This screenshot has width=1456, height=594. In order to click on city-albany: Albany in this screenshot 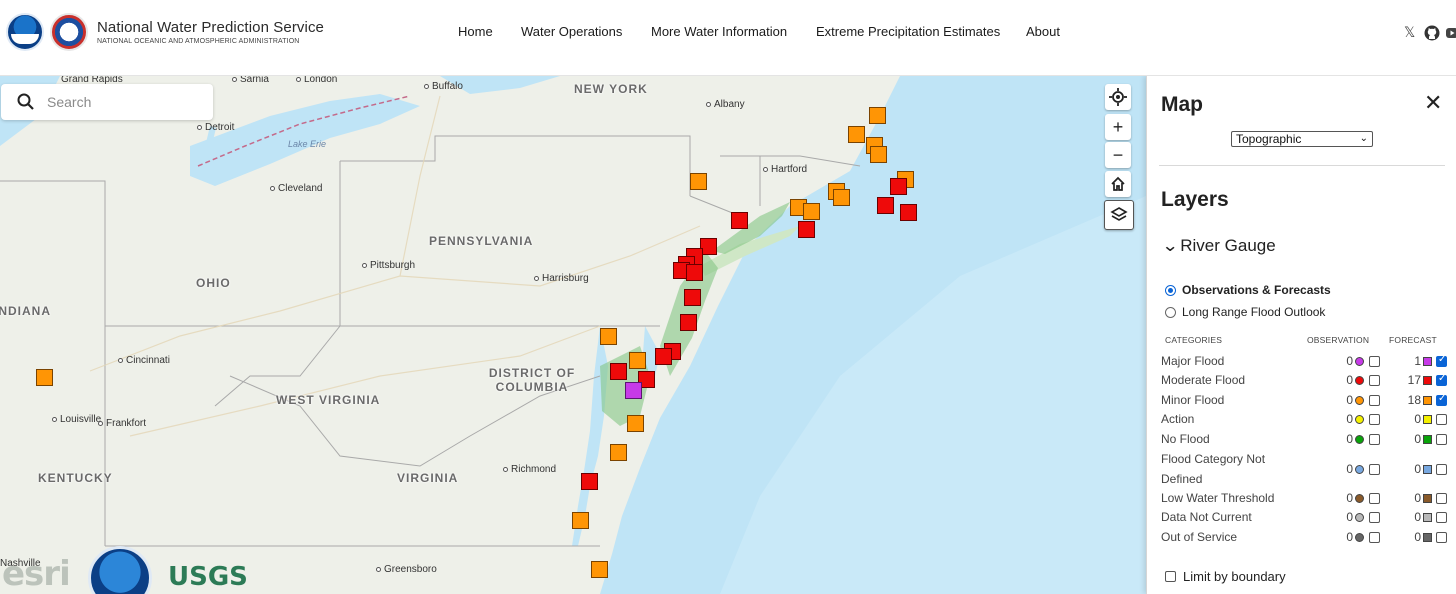, I will do `click(725, 104)`.